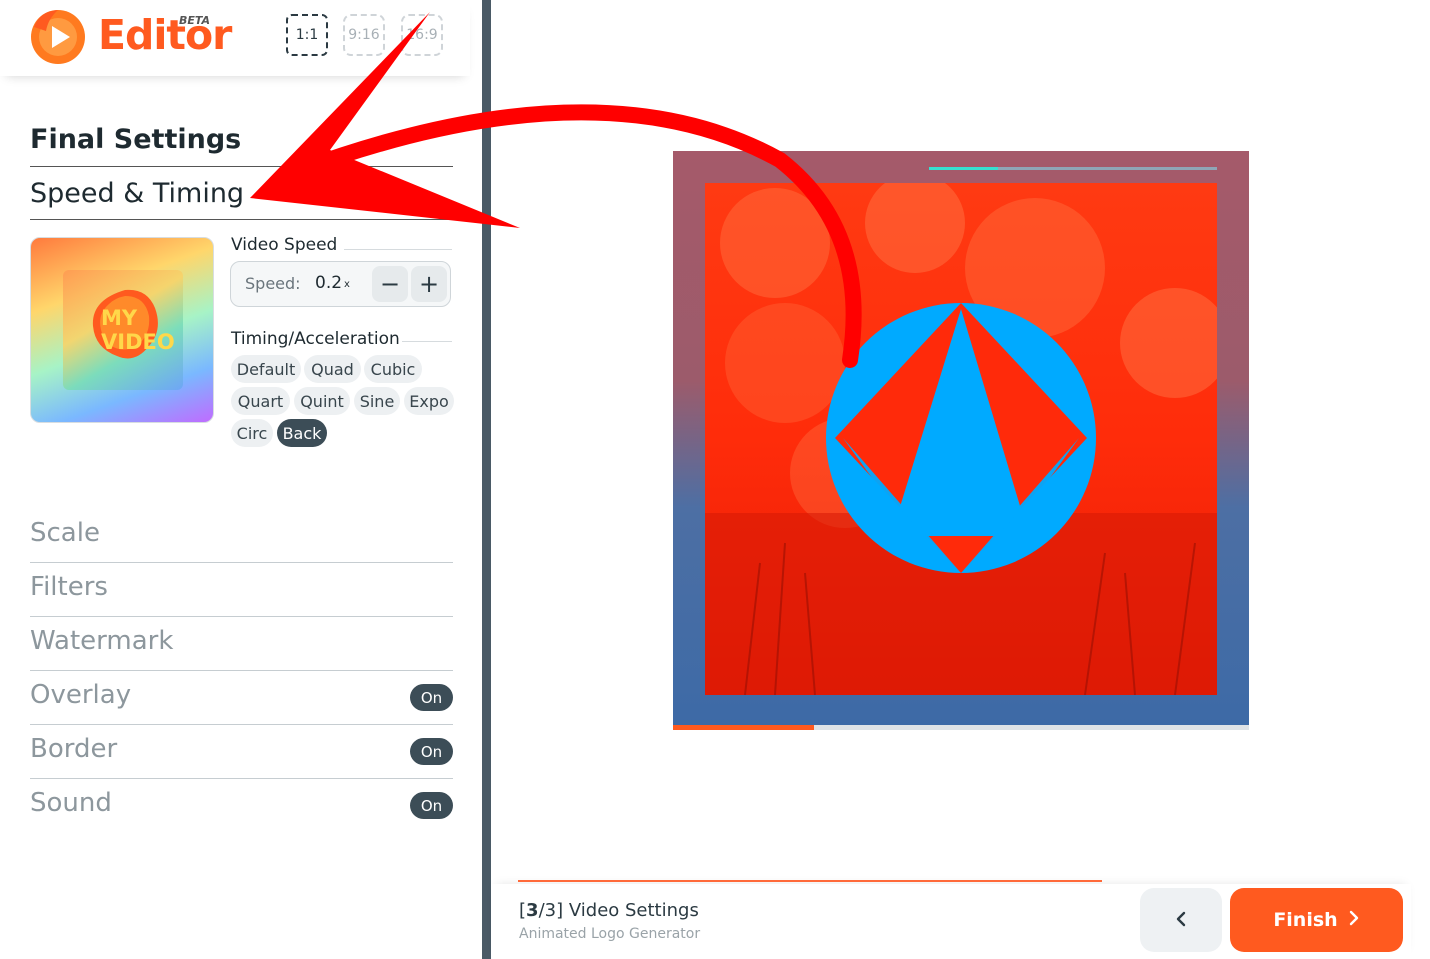 This screenshot has width=1430, height=959. I want to click on video-speed-heading: Video Speed, so click(284, 245).